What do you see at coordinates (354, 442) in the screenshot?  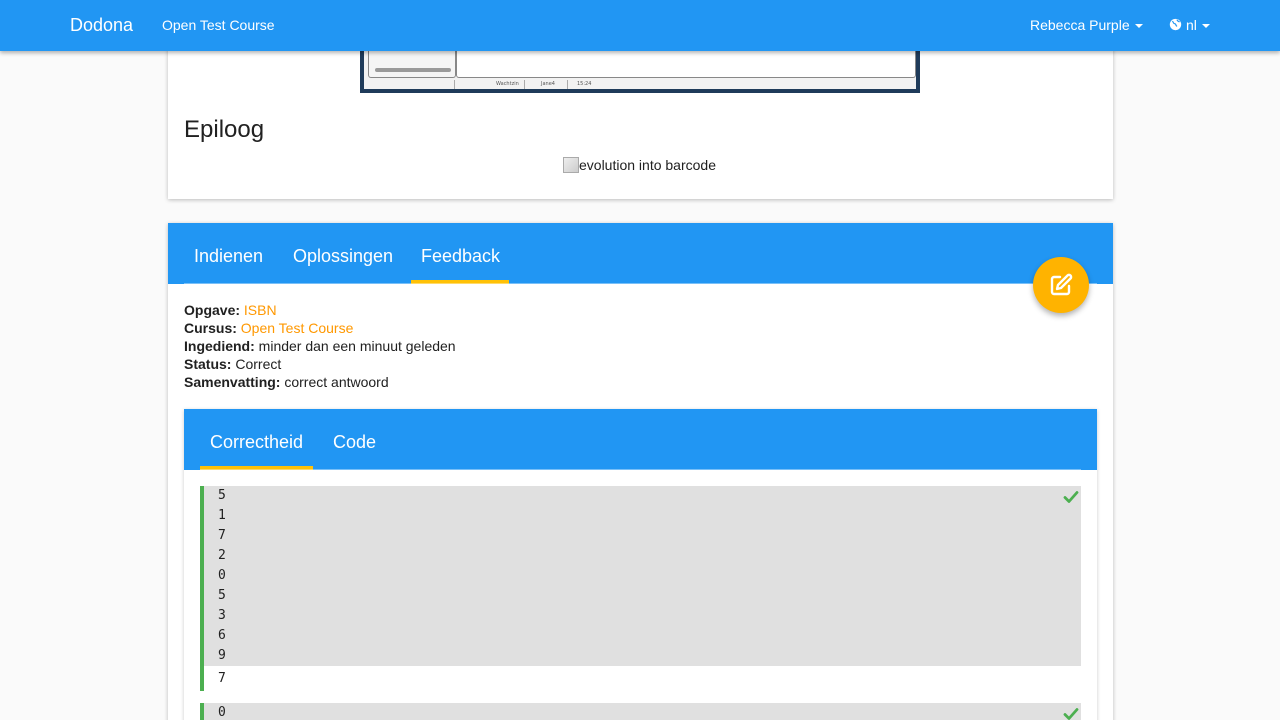 I see `tab-code: Code` at bounding box center [354, 442].